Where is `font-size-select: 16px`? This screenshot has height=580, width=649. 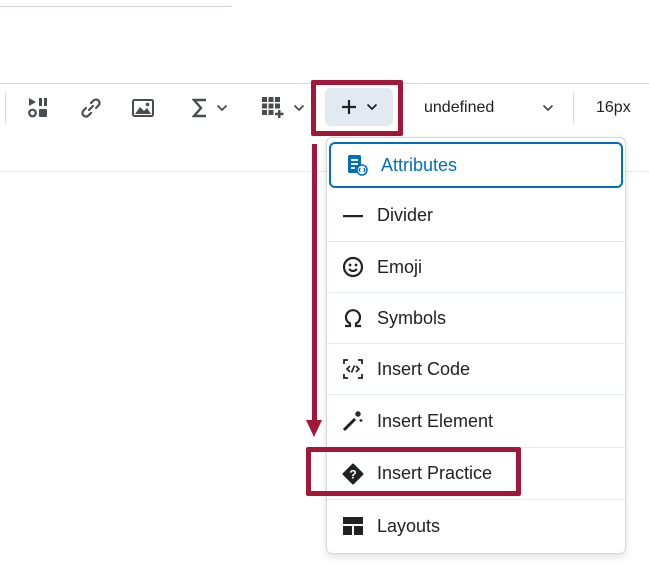 font-size-select: 16px is located at coordinates (614, 108).